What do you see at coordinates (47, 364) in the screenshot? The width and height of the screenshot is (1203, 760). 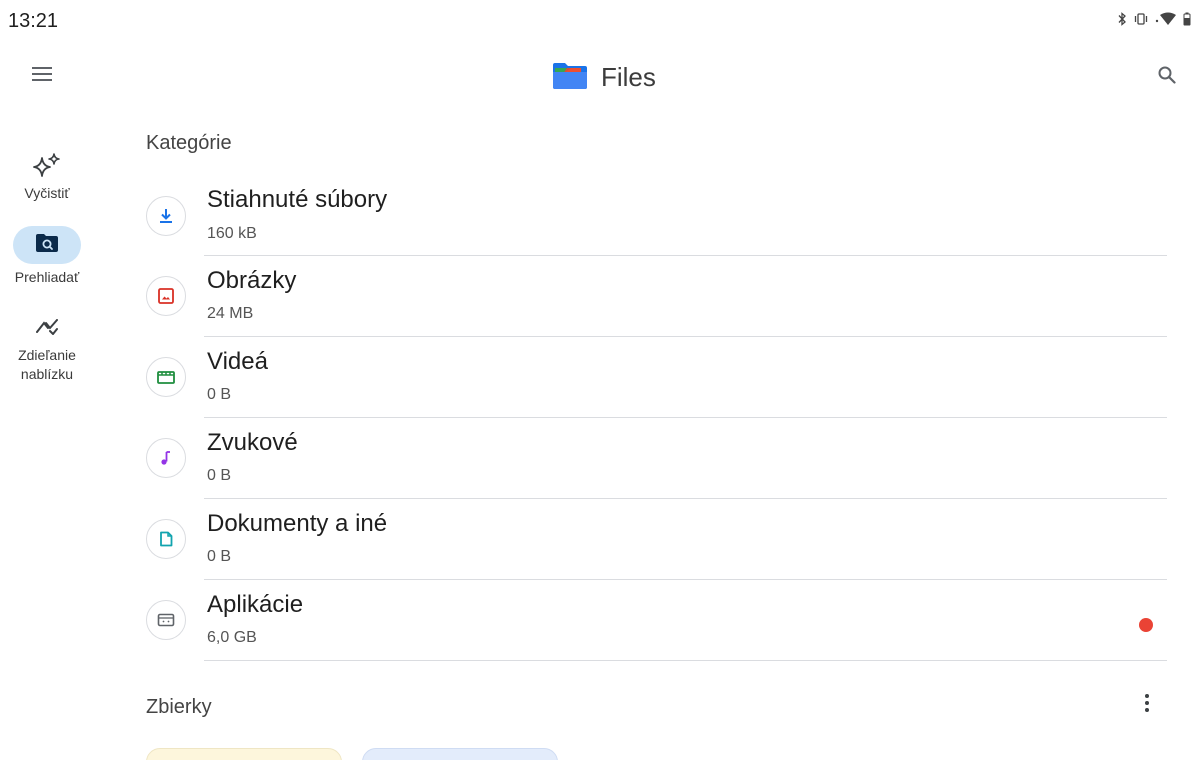 I see `nav-label-nearby-share: Zdieľanie nablízku` at bounding box center [47, 364].